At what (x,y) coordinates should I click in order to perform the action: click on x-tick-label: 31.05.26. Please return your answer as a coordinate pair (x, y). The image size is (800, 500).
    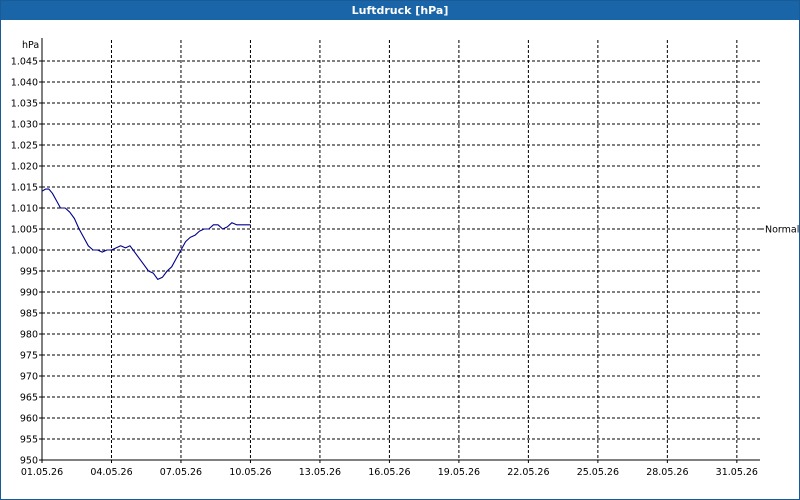
    Looking at the image, I should click on (737, 472).